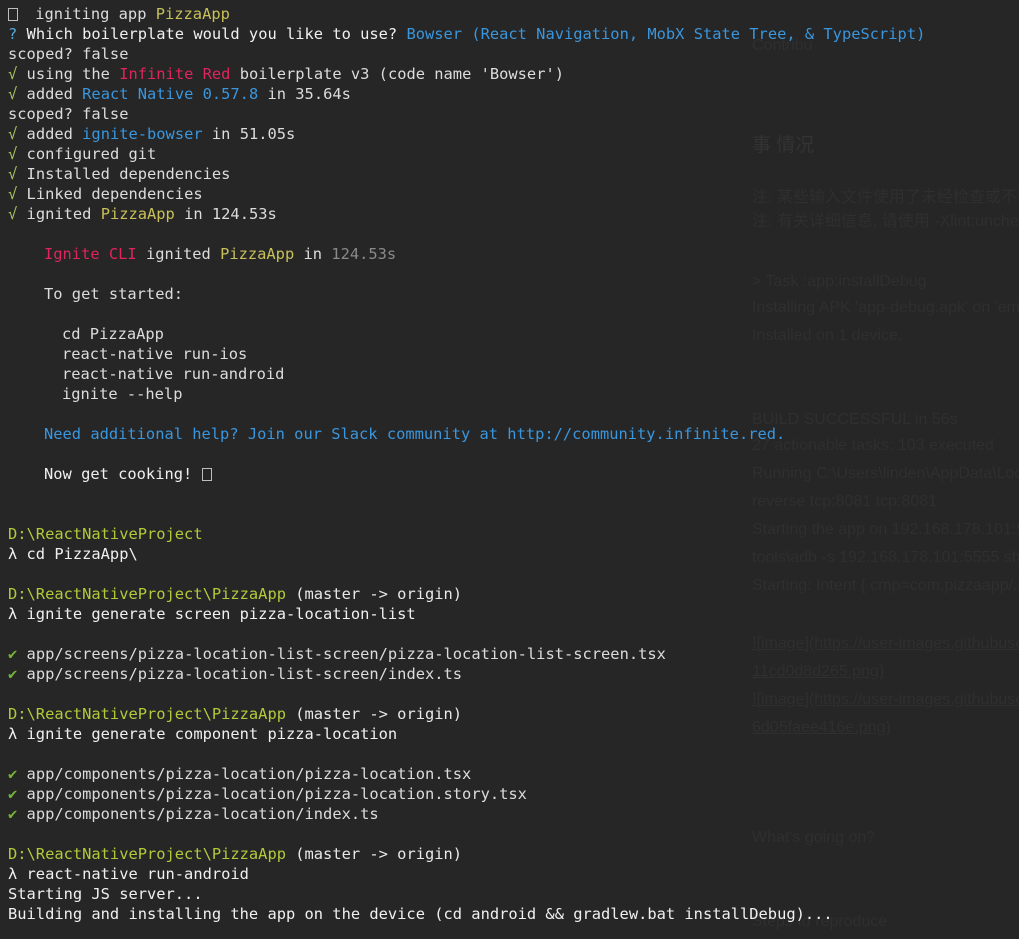 Image resolution: width=1019 pixels, height=939 pixels. What do you see at coordinates (513, 214) in the screenshot?
I see `terminal-line: √ ignited PizzaApp in 124.53s` at bounding box center [513, 214].